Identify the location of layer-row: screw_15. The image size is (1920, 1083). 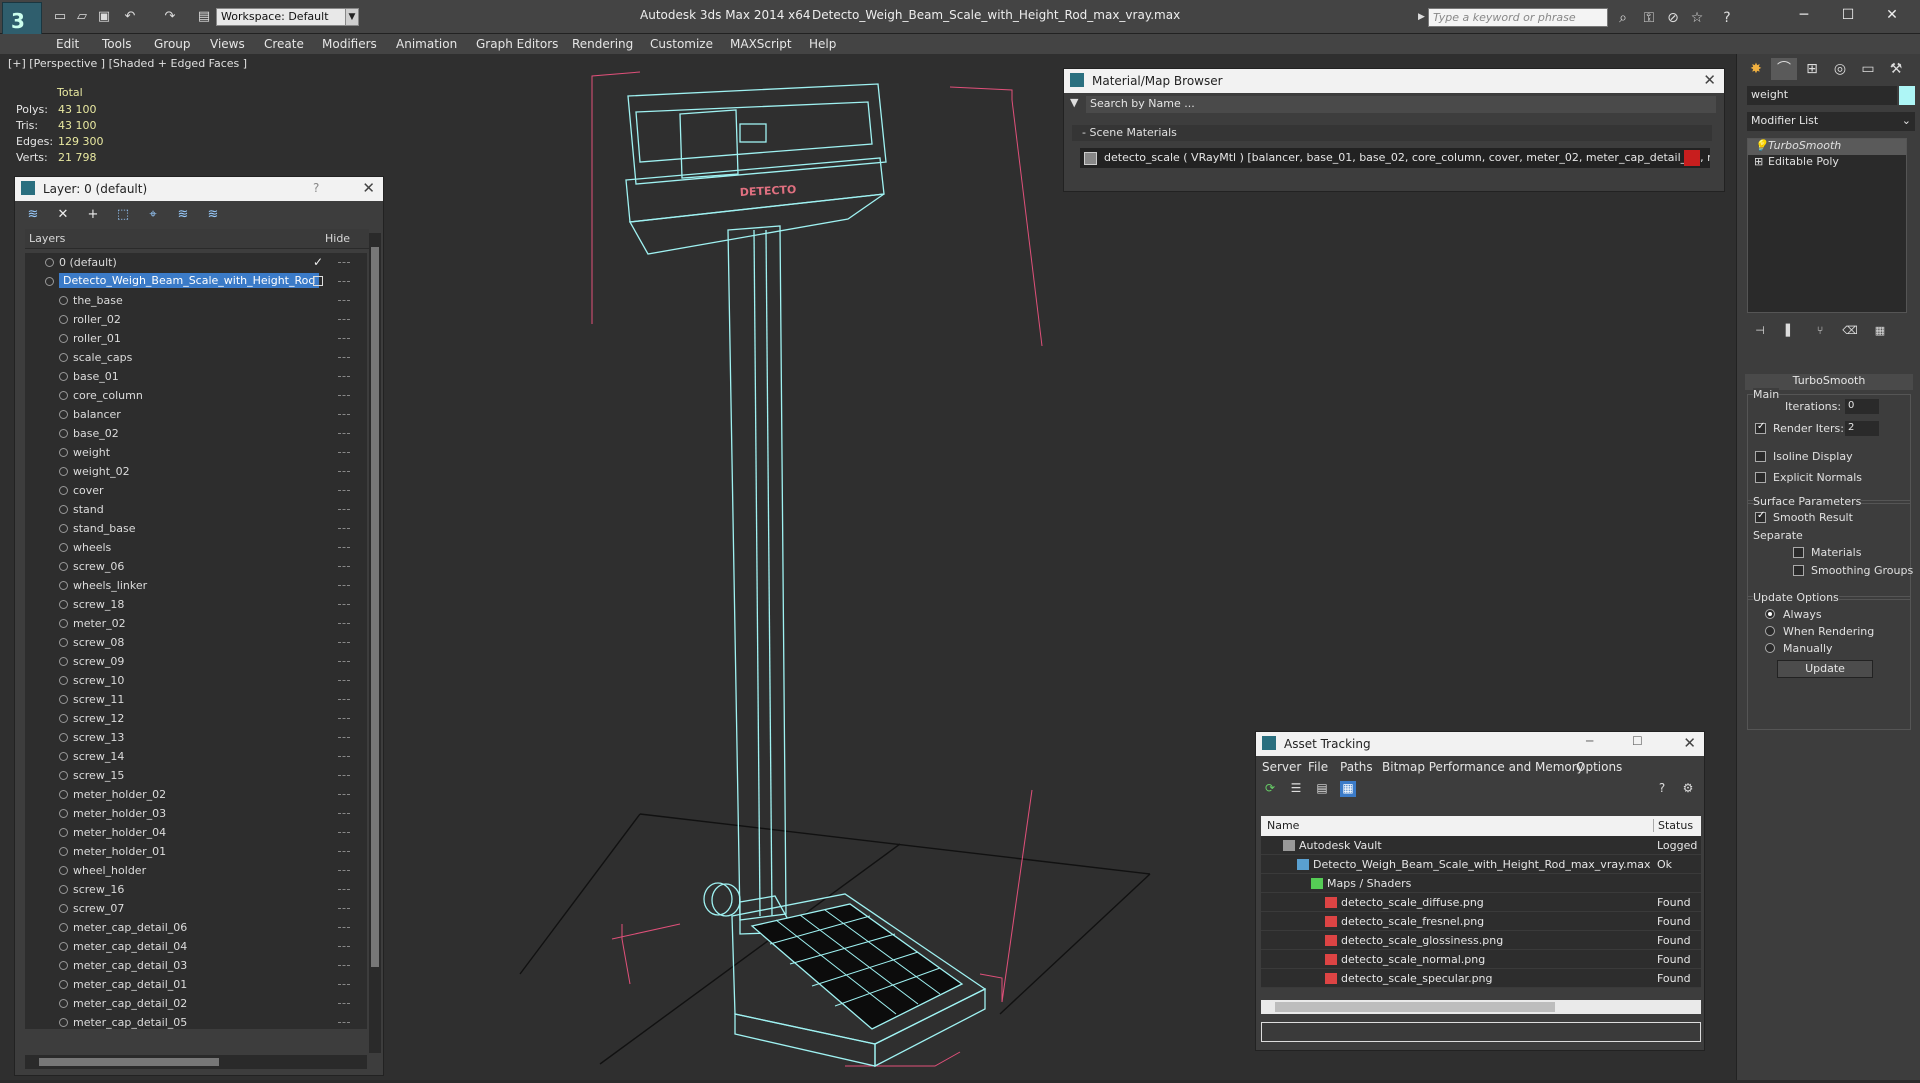
(196, 775).